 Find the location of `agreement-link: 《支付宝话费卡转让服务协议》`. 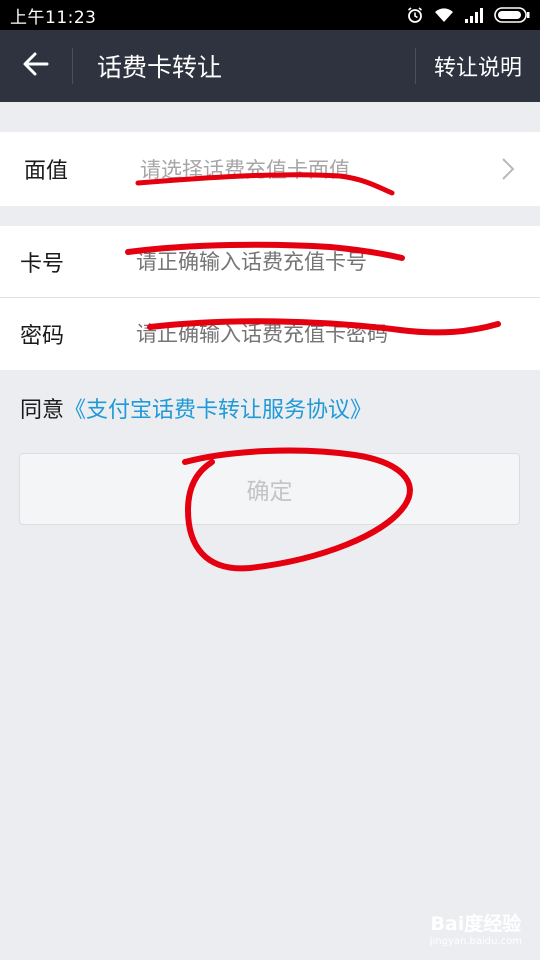

agreement-link: 《支付宝话费卡转让服务协议》 is located at coordinates (218, 410).